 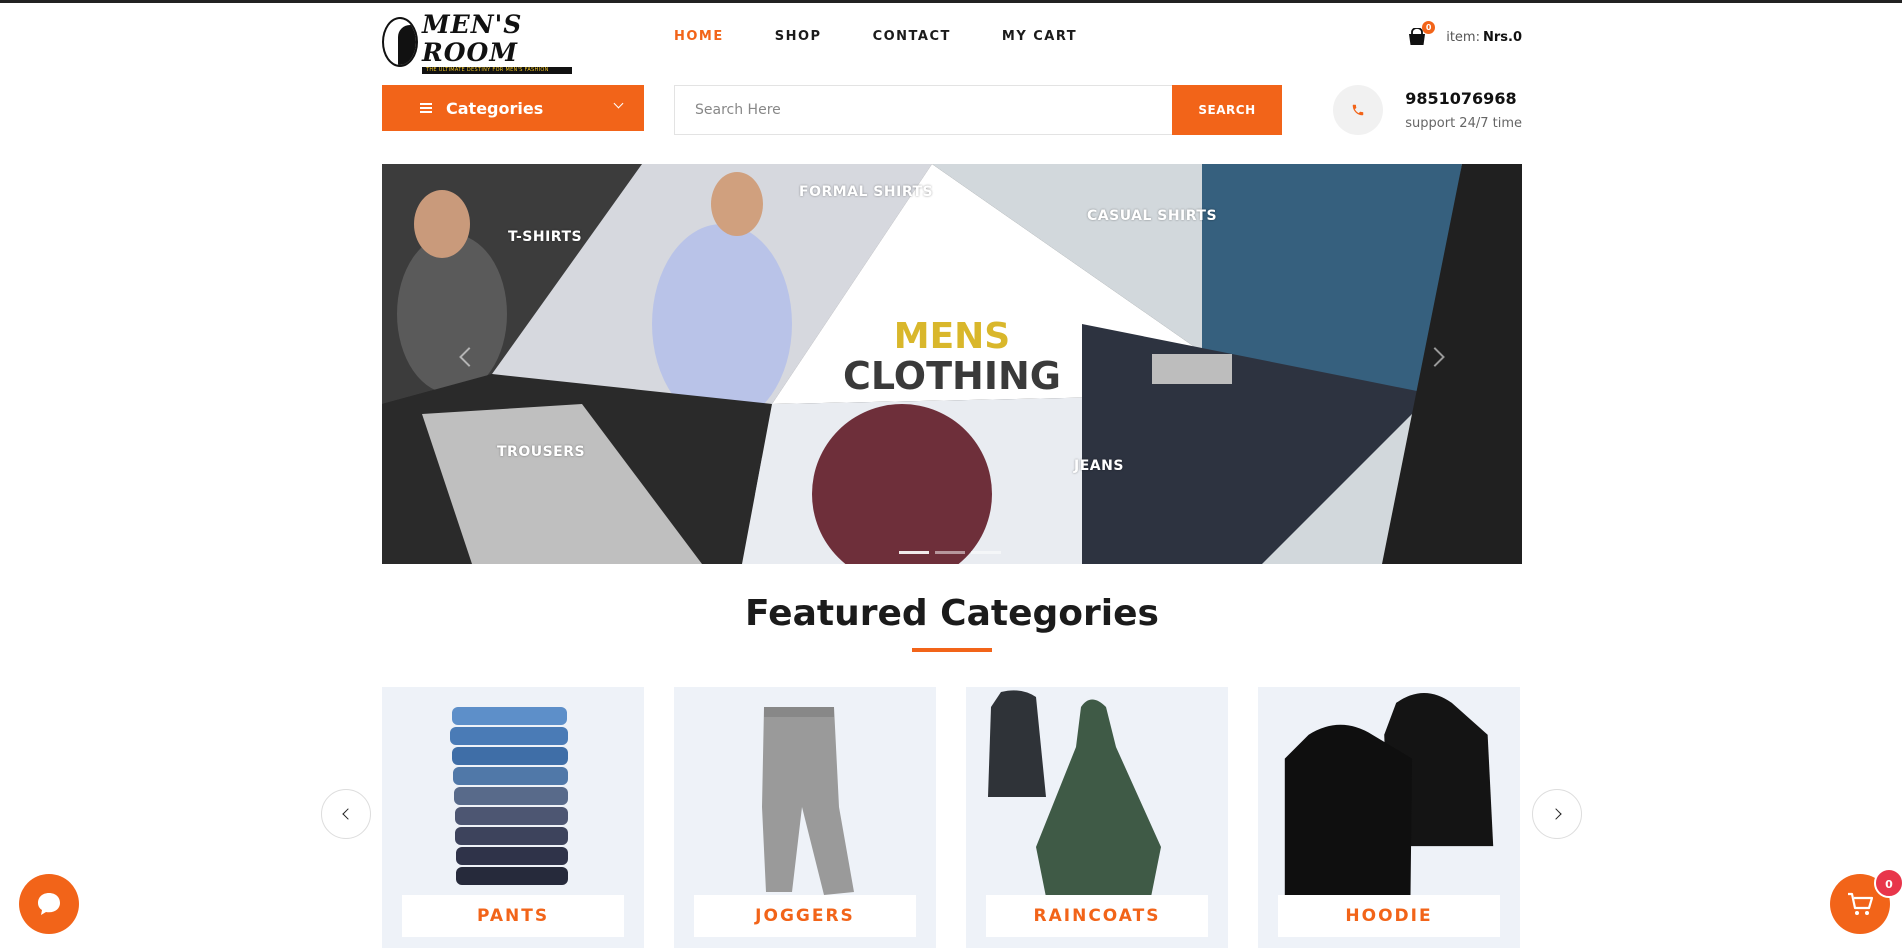 I want to click on carousel-prev-button, so click(x=346, y=814).